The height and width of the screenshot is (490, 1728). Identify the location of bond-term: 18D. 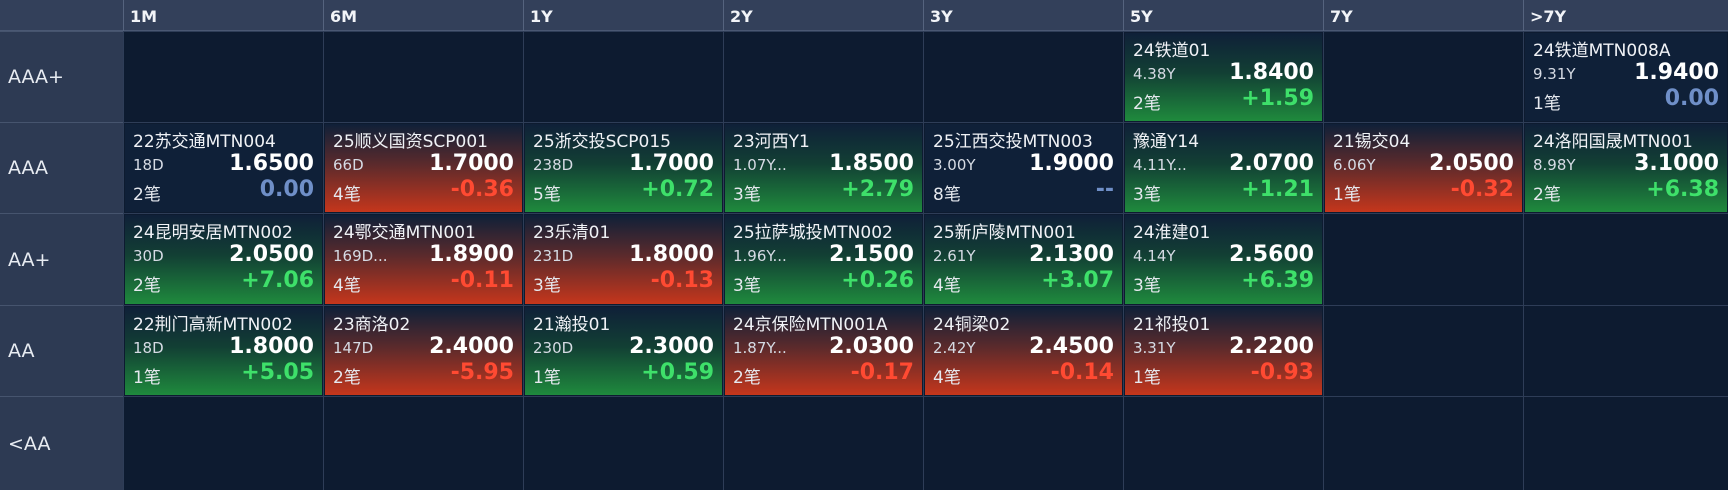
(148, 165).